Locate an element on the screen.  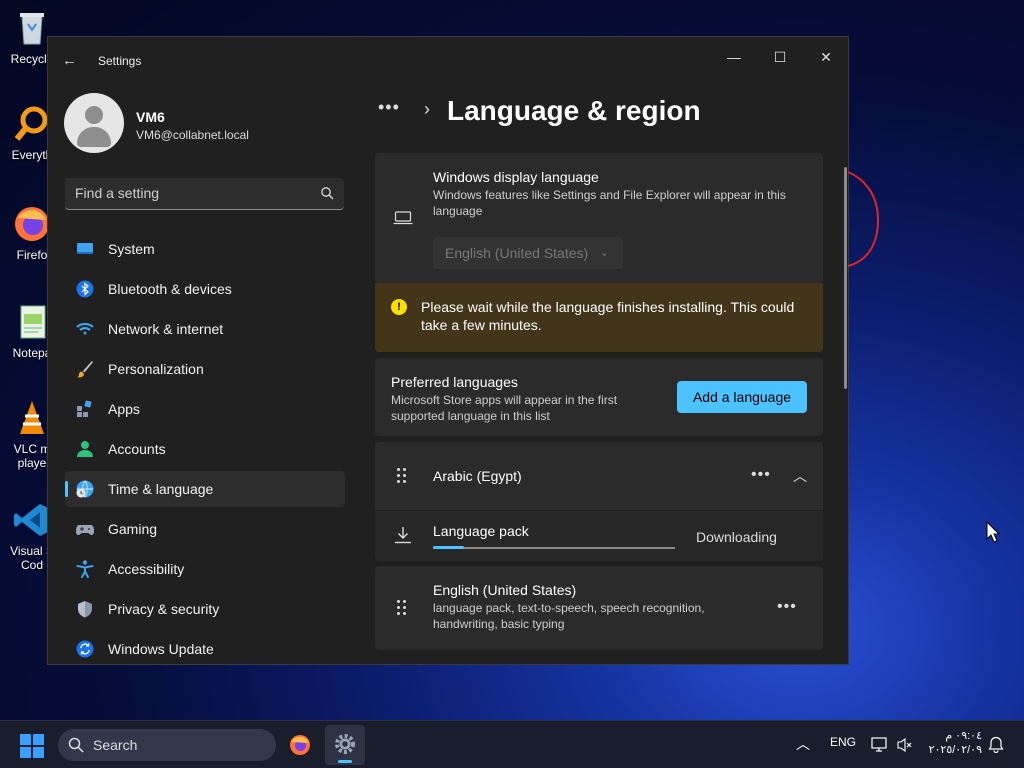
avatar is located at coordinates (94, 123).